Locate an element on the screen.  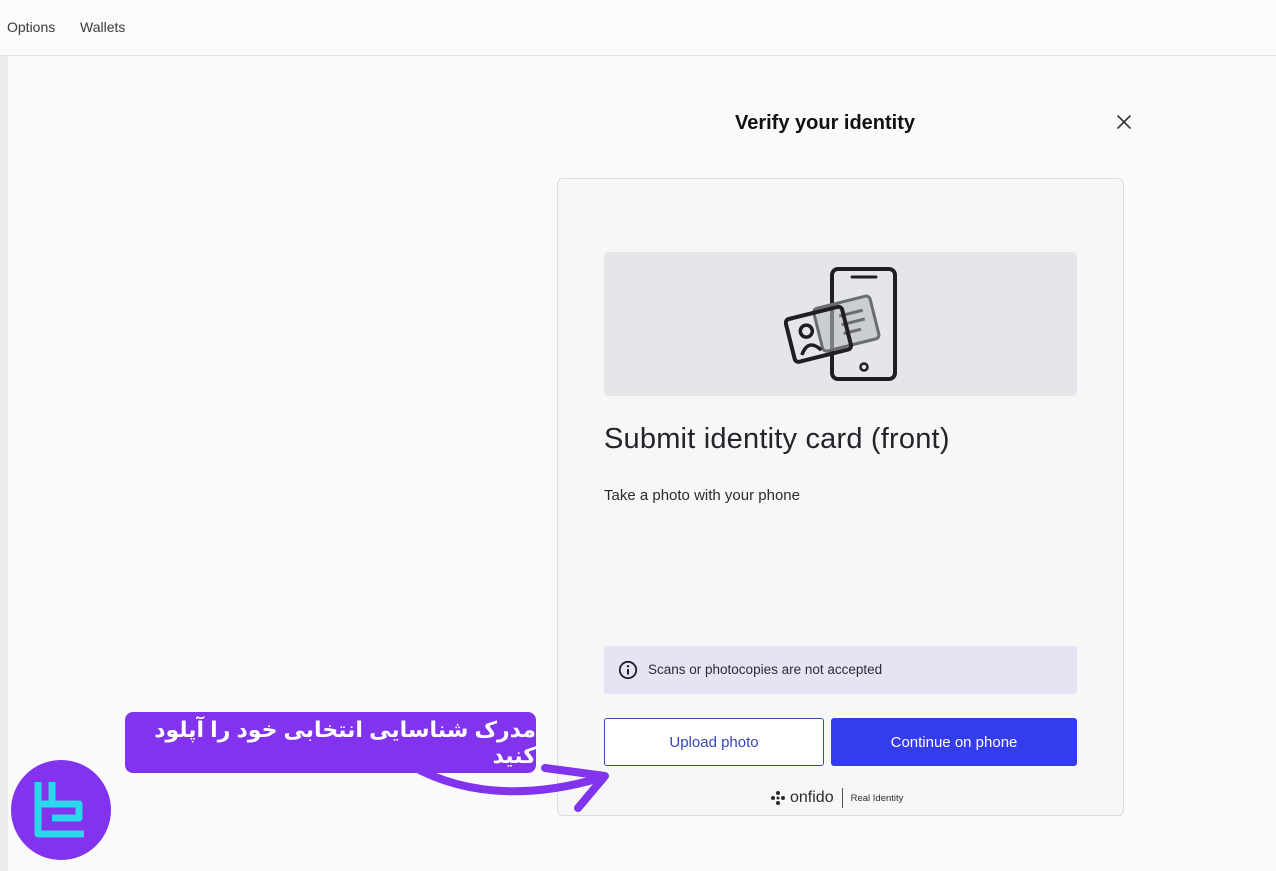
brand-name: onfido is located at coordinates (812, 797).